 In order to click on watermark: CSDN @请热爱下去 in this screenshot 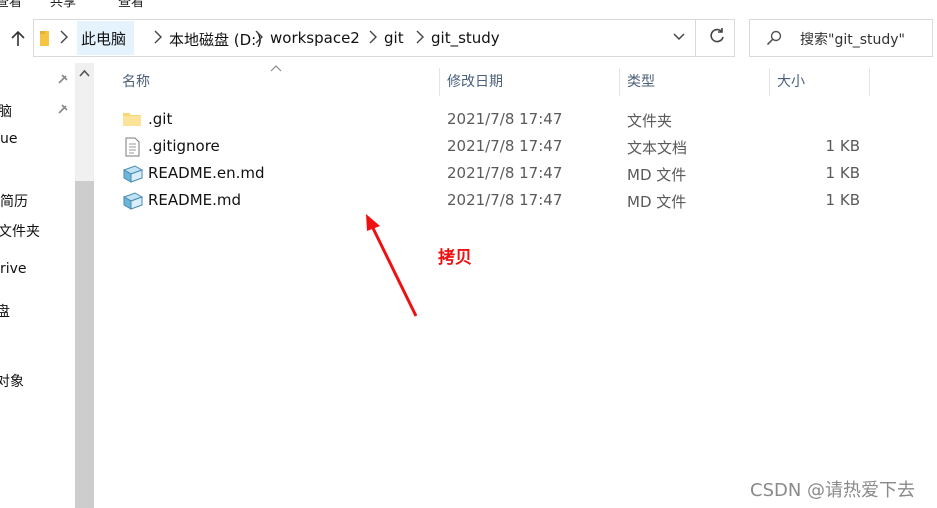, I will do `click(833, 490)`.